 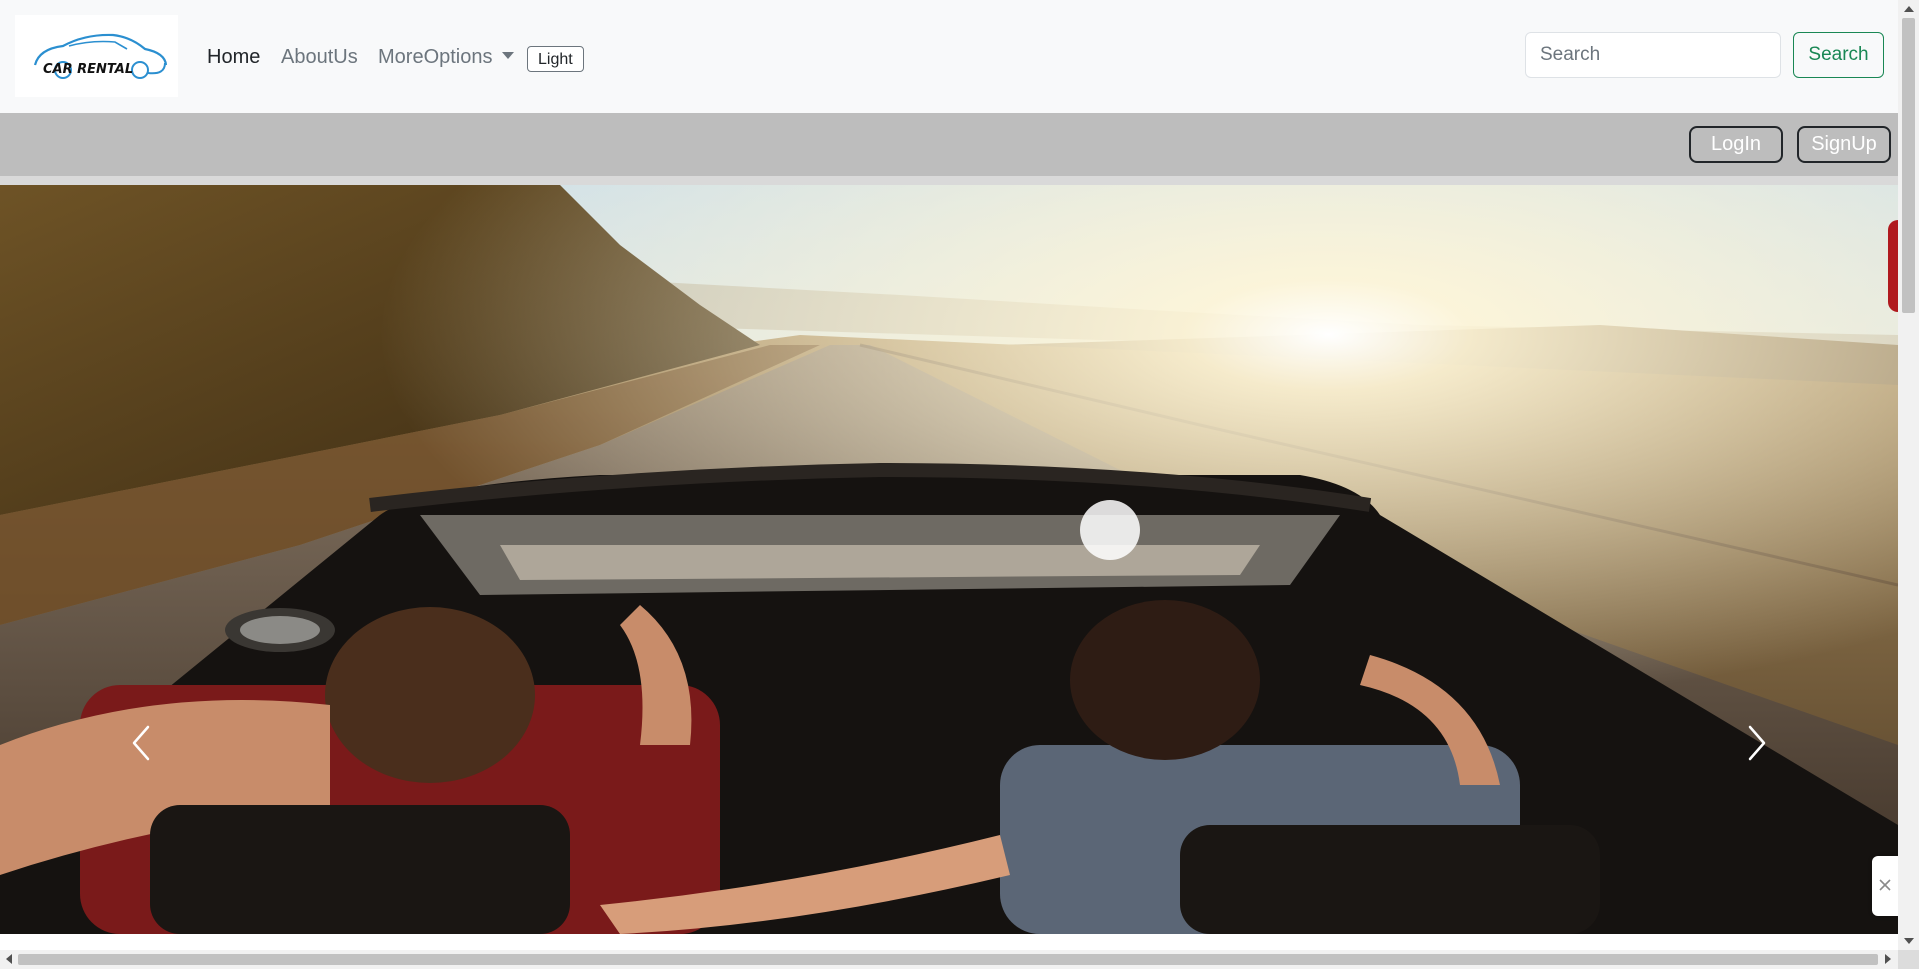 I want to click on horizontal-scroll-thumb, so click(x=948, y=959).